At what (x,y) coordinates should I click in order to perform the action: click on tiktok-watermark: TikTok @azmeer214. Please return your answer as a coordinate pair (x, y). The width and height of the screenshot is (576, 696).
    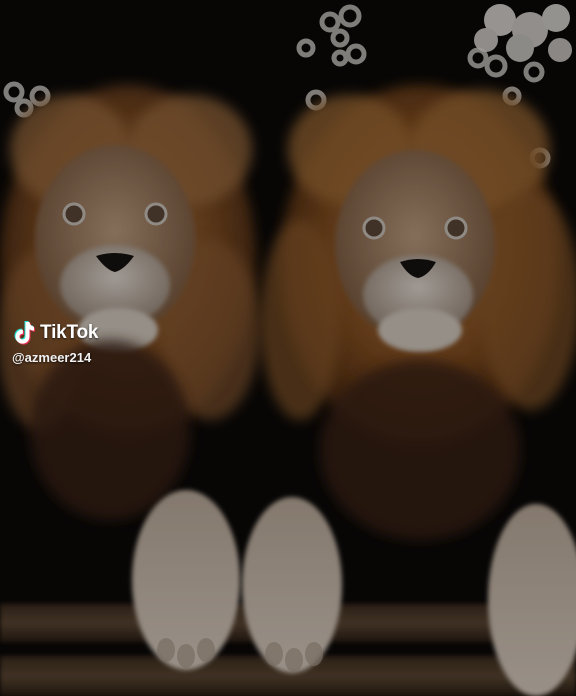
    Looking at the image, I should click on (55, 343).